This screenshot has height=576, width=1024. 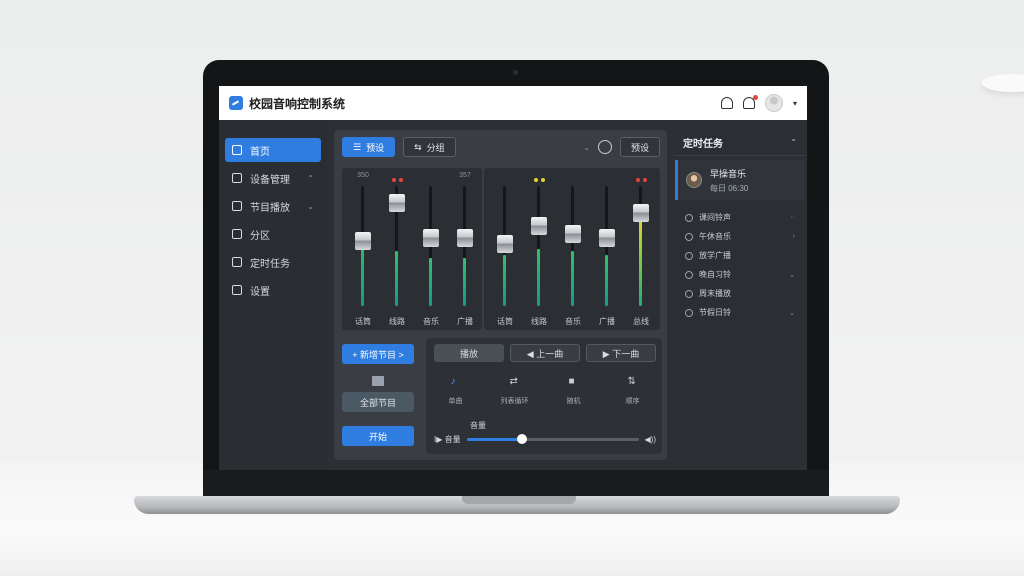 I want to click on laptop-chin, so click(x=516, y=484).